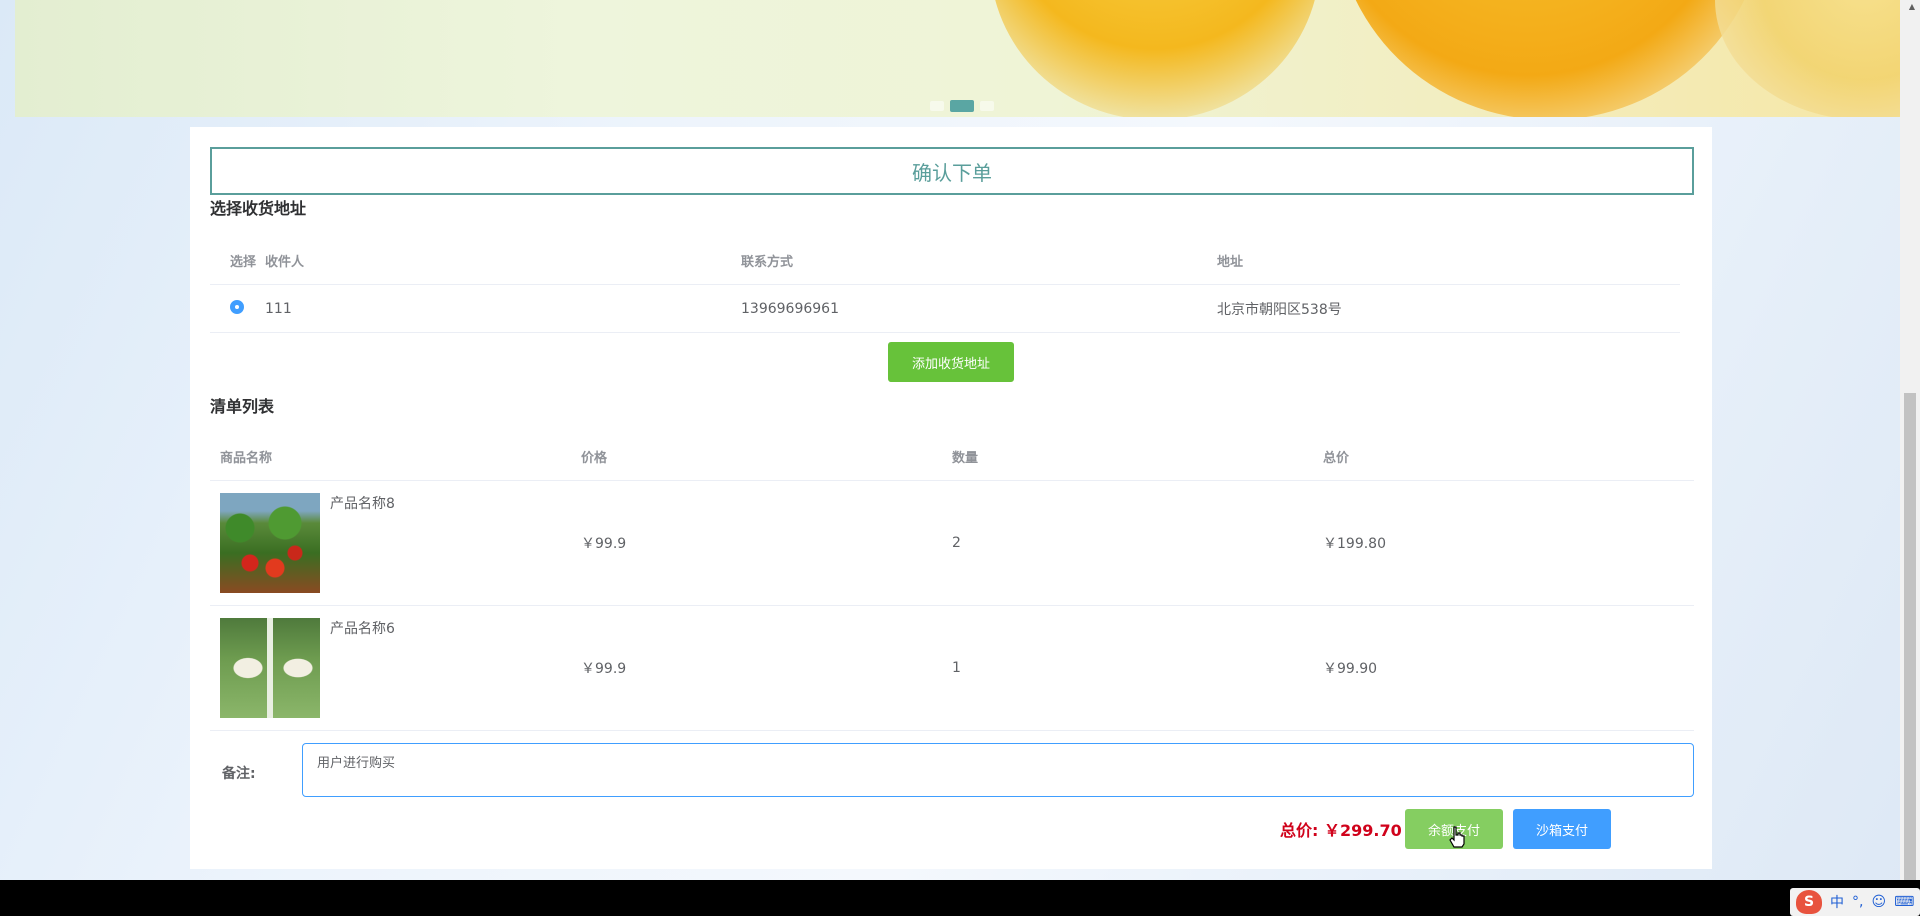 This screenshot has height=916, width=1920. Describe the element at coordinates (258, 208) in the screenshot. I see `address-section-title: 选择收货地址` at that location.